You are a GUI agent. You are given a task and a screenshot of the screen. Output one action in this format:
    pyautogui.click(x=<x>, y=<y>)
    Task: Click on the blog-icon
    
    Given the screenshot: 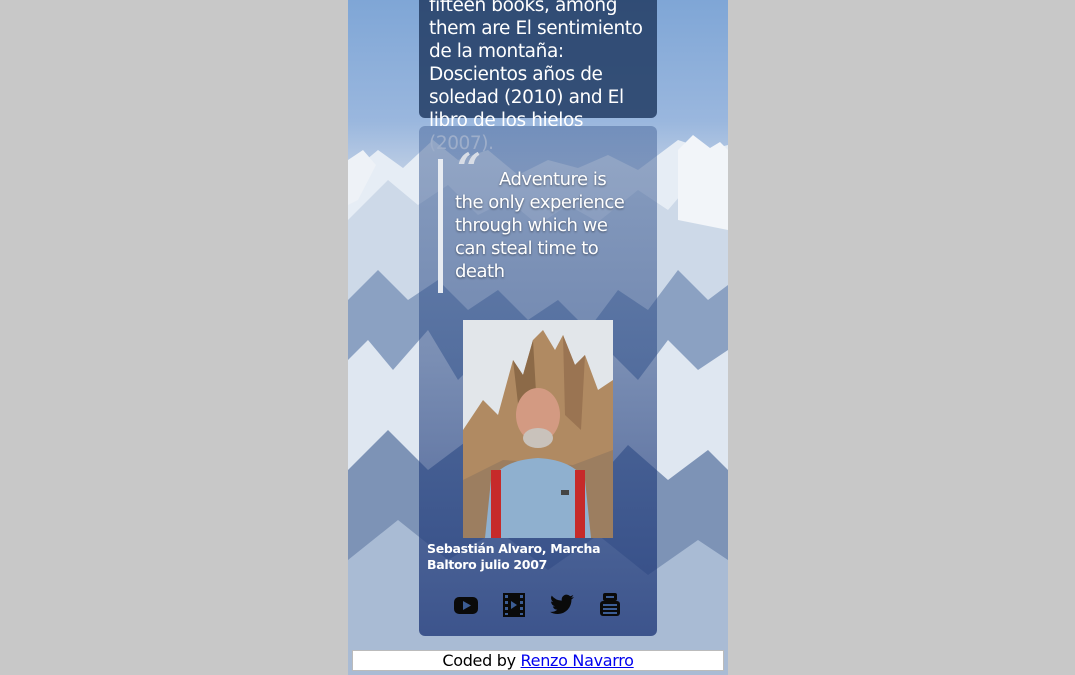 What is the action you would take?
    pyautogui.click(x=610, y=604)
    